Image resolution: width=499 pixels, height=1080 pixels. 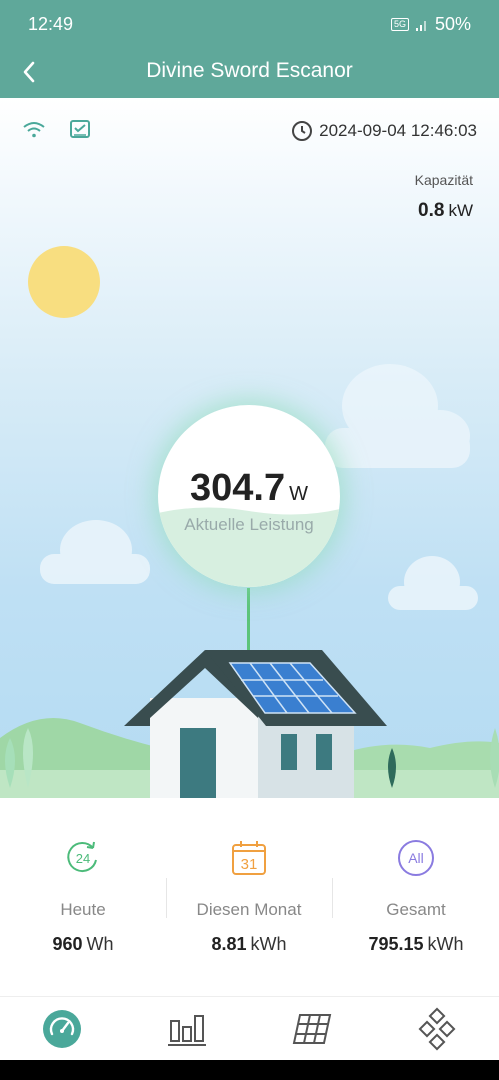 What do you see at coordinates (416, 909) in the screenshot?
I see `stat-label: Gesamt` at bounding box center [416, 909].